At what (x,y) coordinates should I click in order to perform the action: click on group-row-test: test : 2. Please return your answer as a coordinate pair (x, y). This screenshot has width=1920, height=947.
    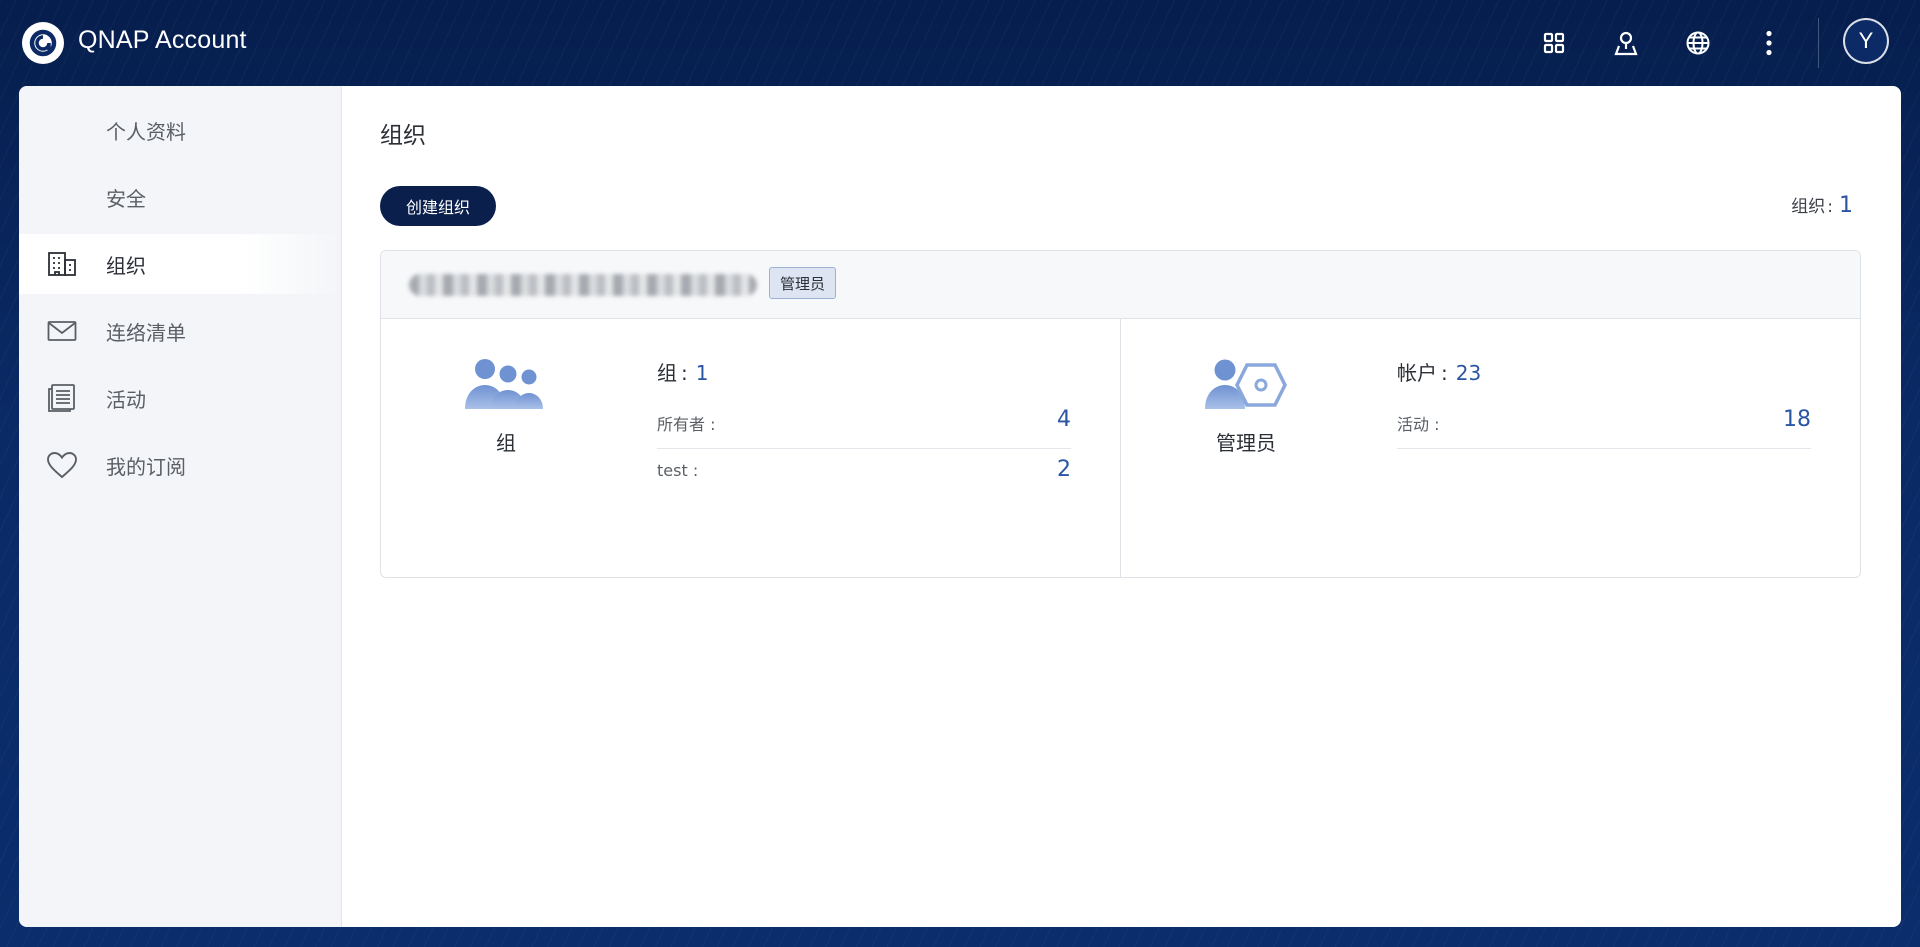
    Looking at the image, I should click on (864, 474).